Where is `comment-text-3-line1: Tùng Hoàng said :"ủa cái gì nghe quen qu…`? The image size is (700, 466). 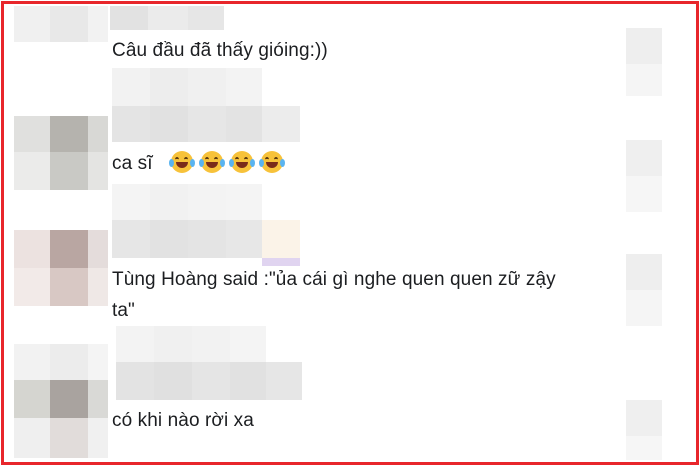
comment-text-3-line1: Tùng Hoàng said :"ủa cái gì nghe quen qu… is located at coordinates (334, 279).